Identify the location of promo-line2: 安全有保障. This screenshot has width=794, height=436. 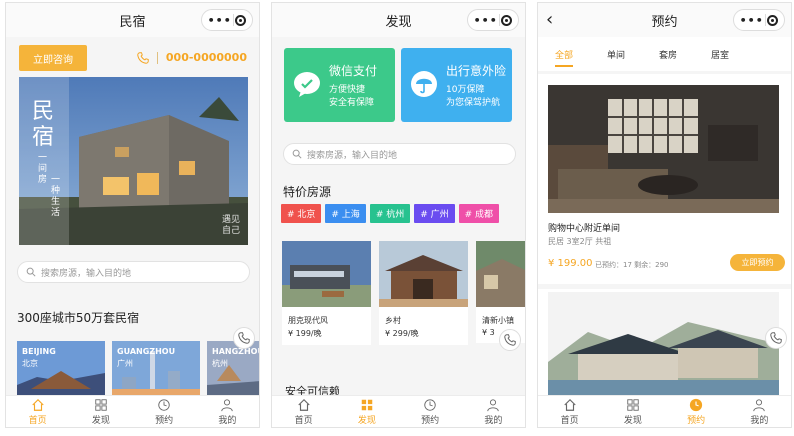
(352, 103).